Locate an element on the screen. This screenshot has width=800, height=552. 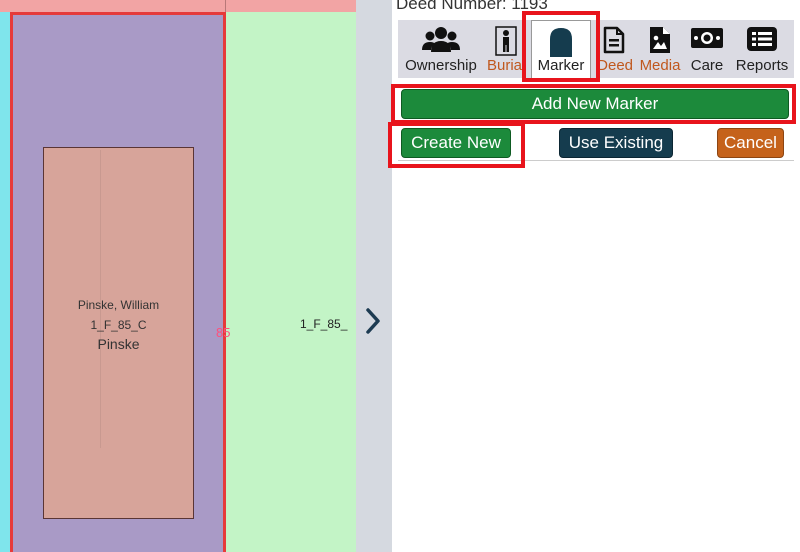
tab-ownership: Ownership is located at coordinates (441, 49).